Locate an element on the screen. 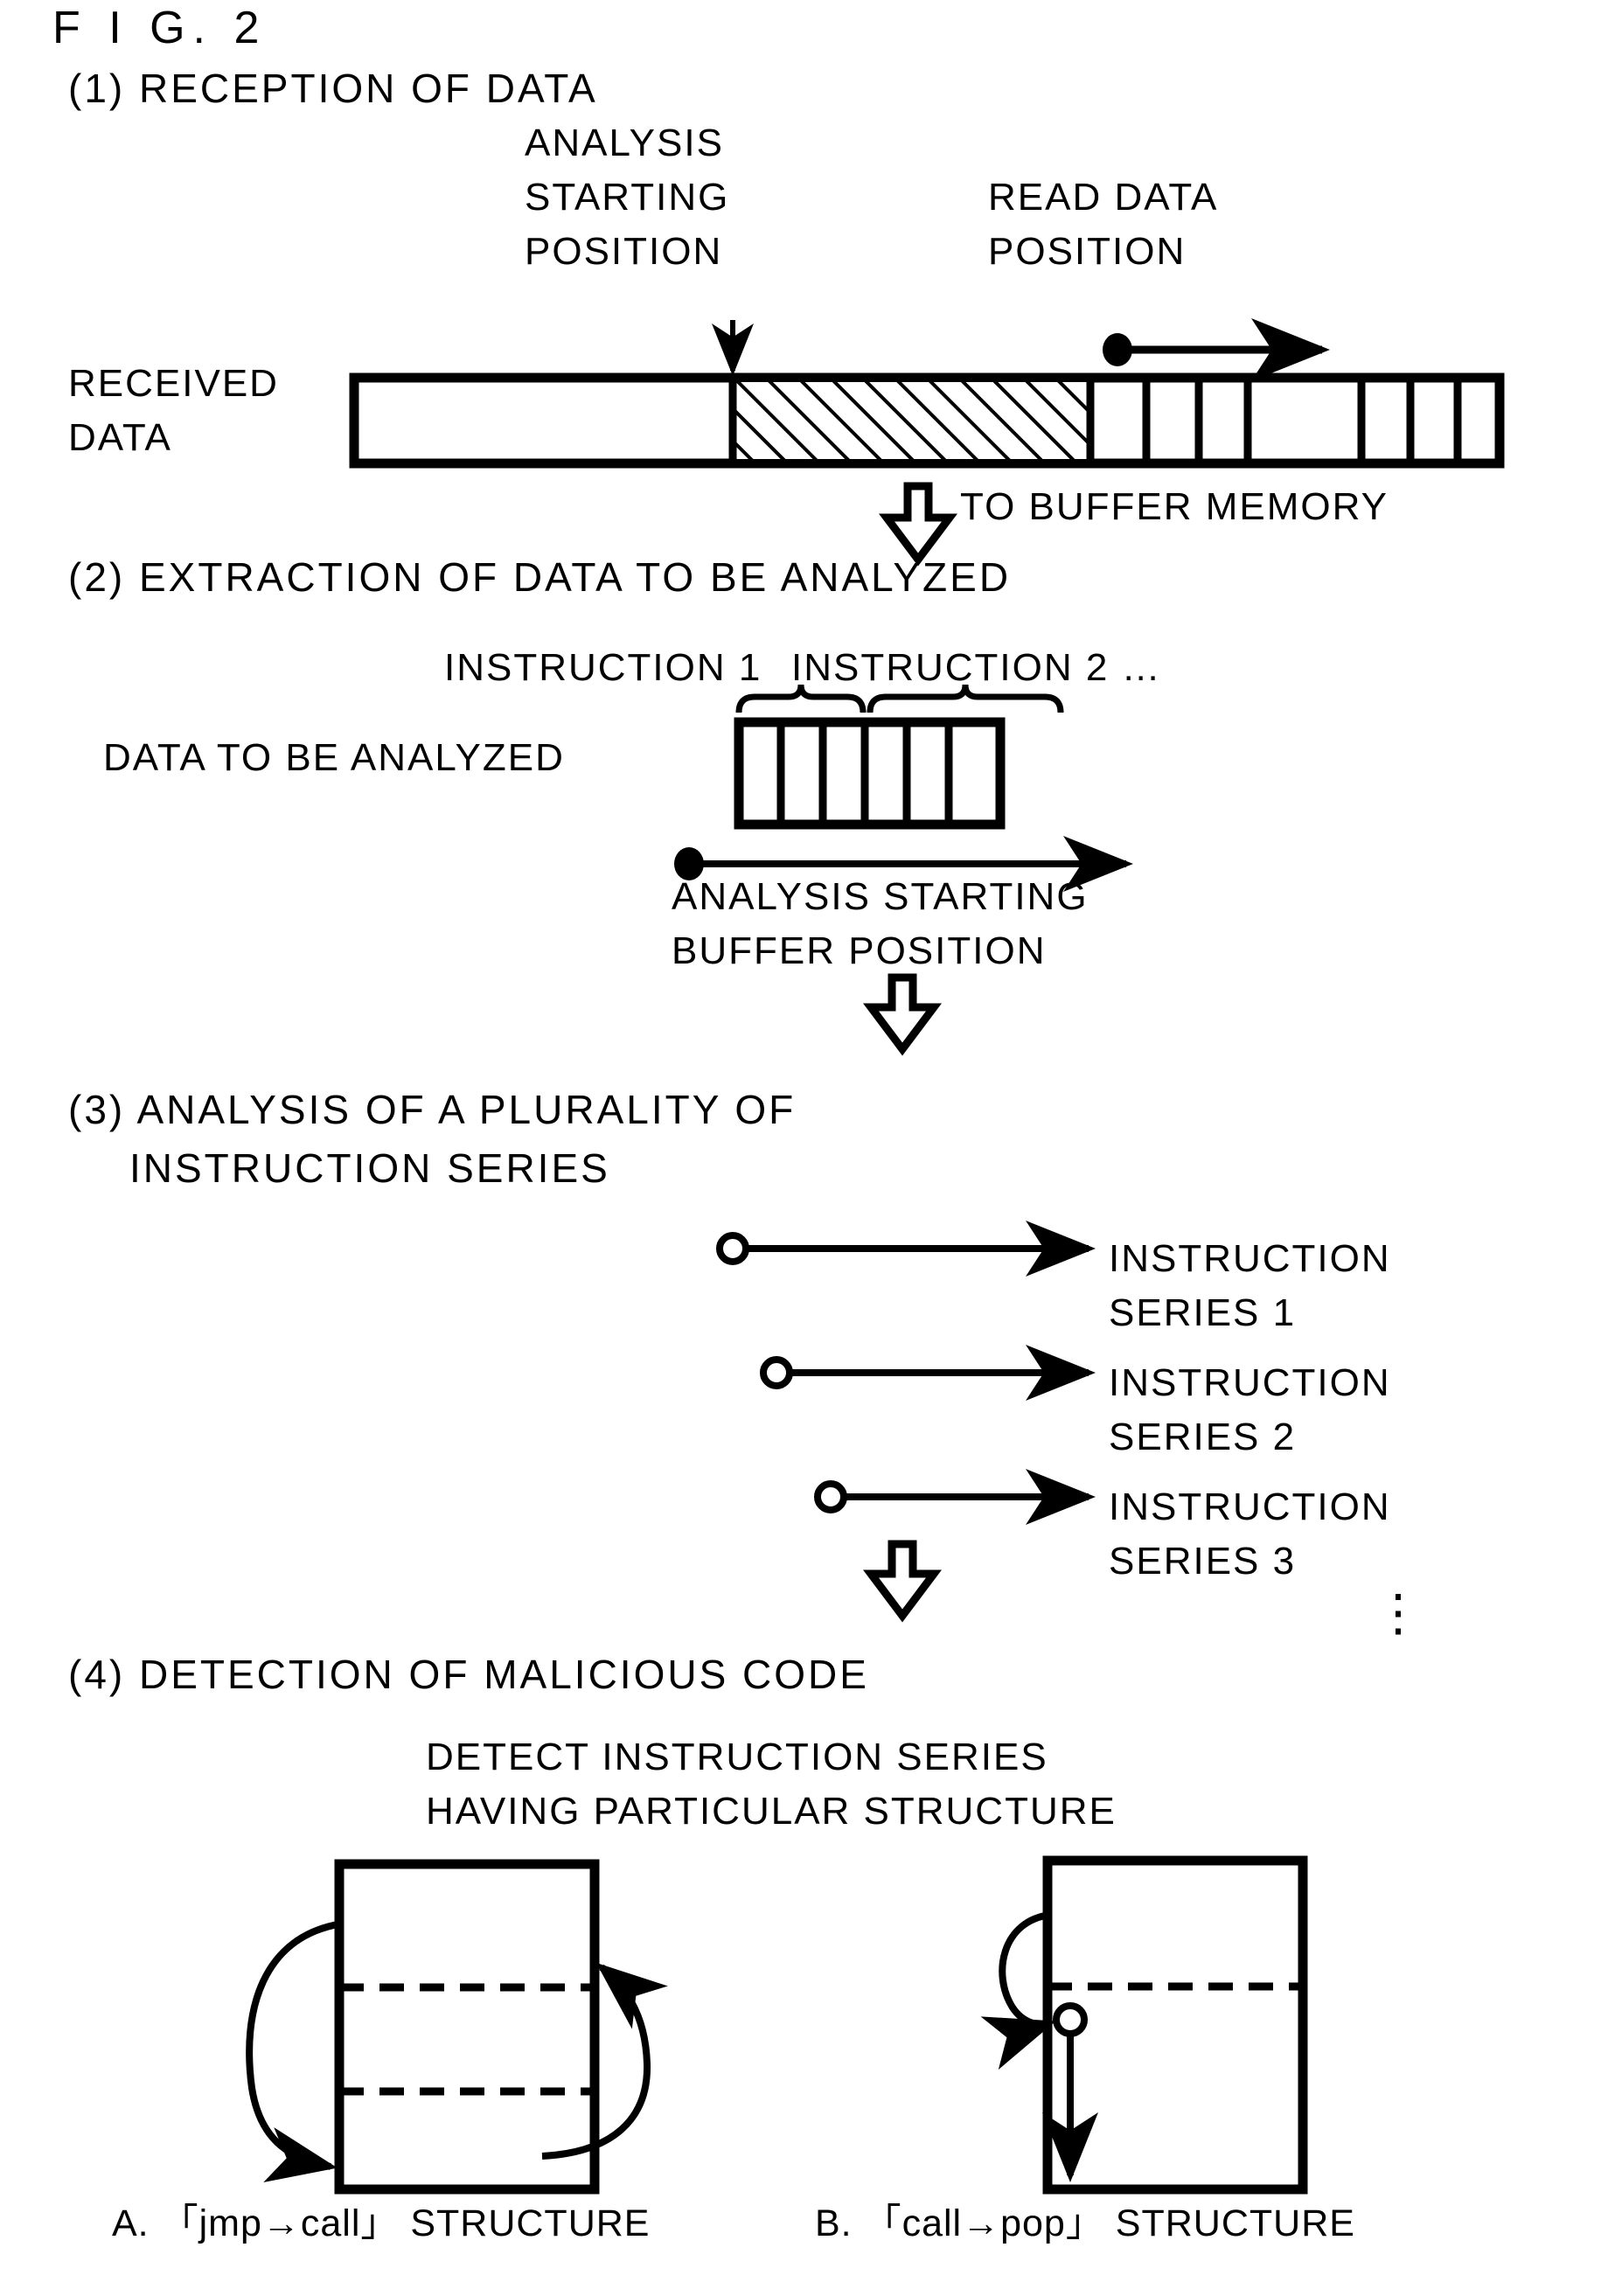 The height and width of the screenshot is (2296, 1601). step3-heading-line1: (3) ANALYSIS OF A PLURALITY OF is located at coordinates (433, 1109).